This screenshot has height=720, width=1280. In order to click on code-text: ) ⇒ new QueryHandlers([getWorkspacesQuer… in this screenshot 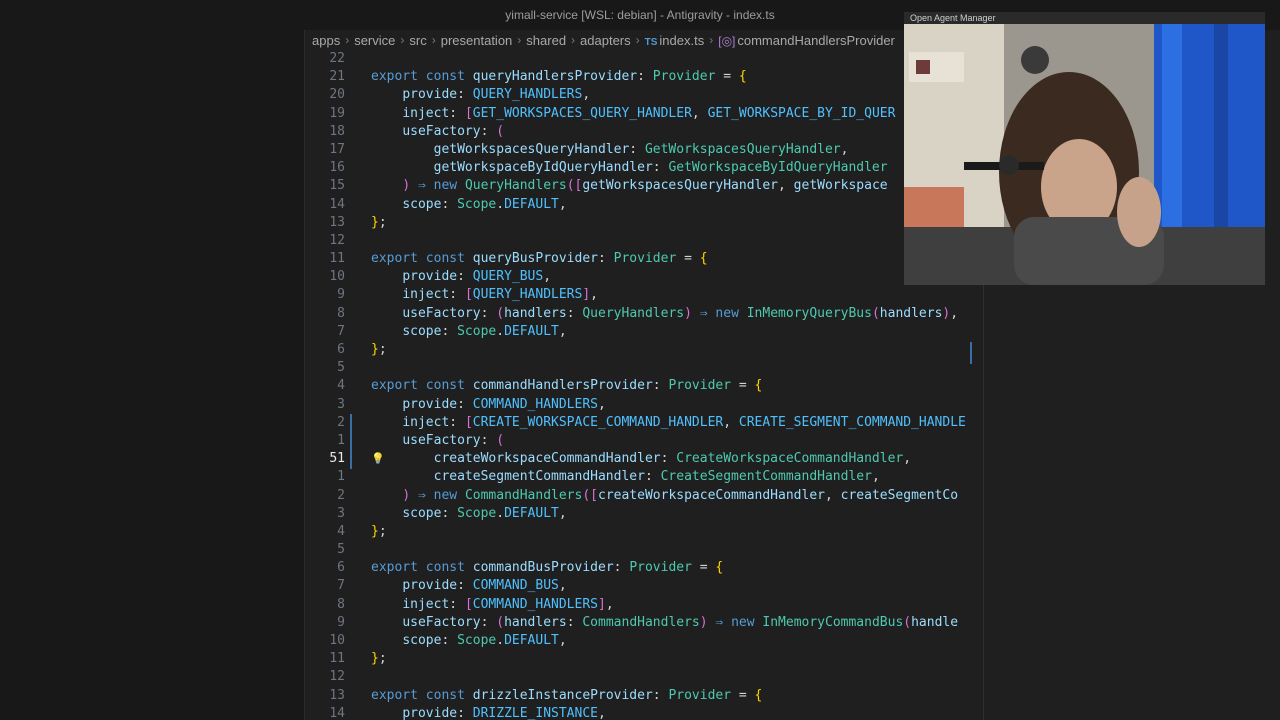, I will do `click(645, 186)`.